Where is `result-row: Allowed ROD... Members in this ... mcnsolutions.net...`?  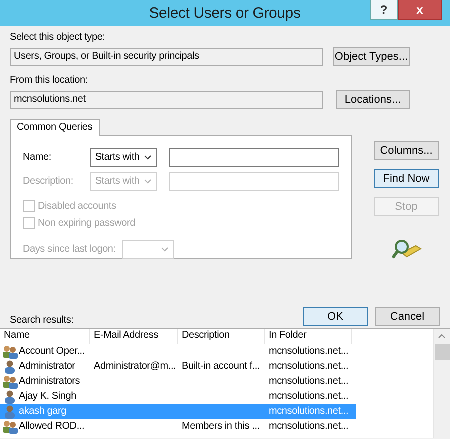
result-row: Allowed ROD... Members in this ... mcnsolutions.net... is located at coordinates (178, 426).